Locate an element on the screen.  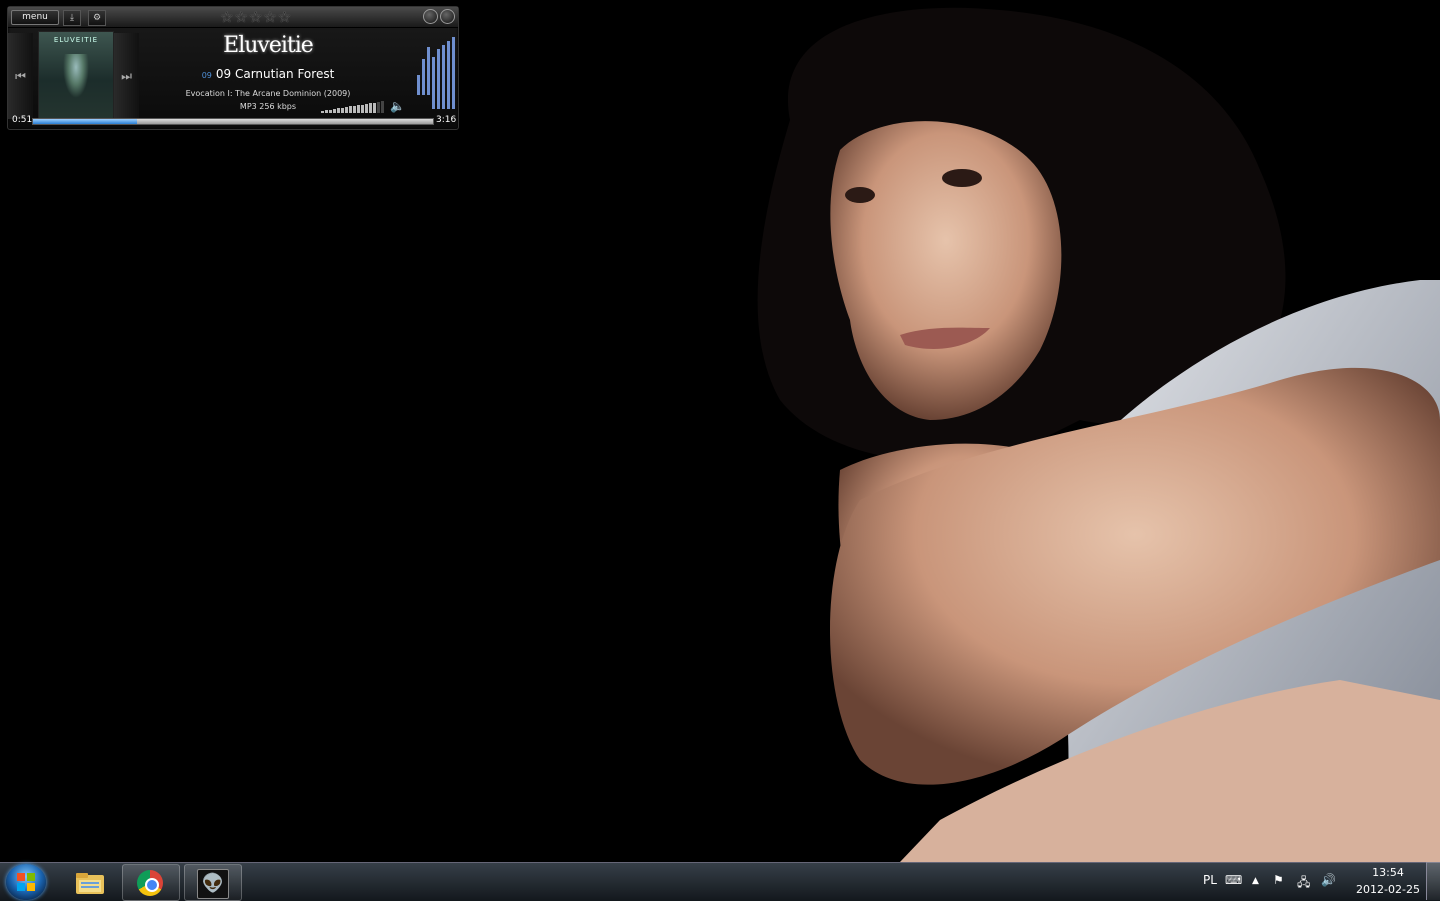
taskbar-alien-app: 👽 is located at coordinates (213, 882).